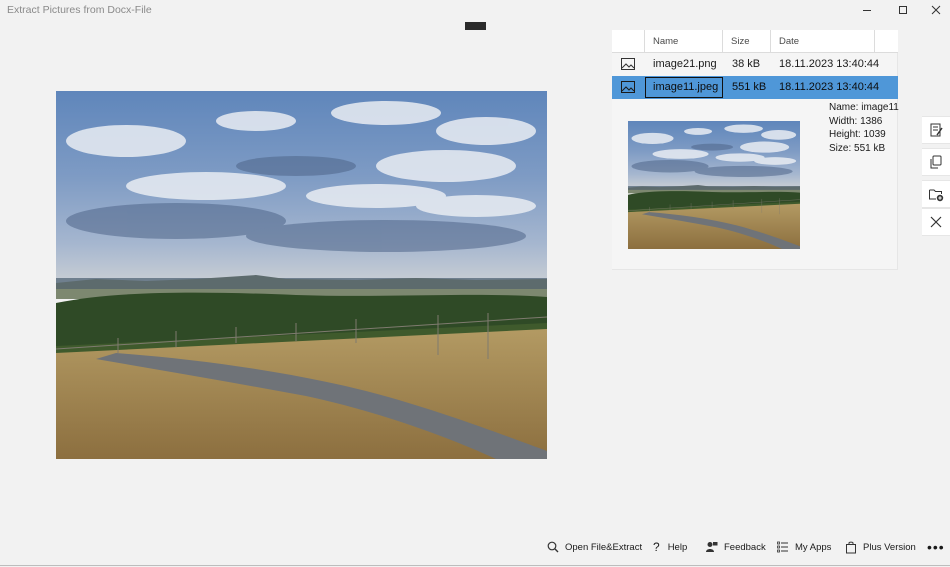  I want to click on my-apps-button: My Apps, so click(804, 547).